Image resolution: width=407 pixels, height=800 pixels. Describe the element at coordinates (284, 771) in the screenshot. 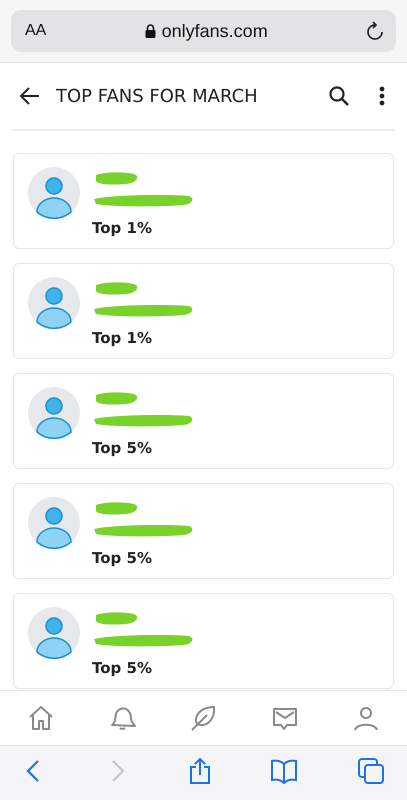

I see `book-icon` at that location.